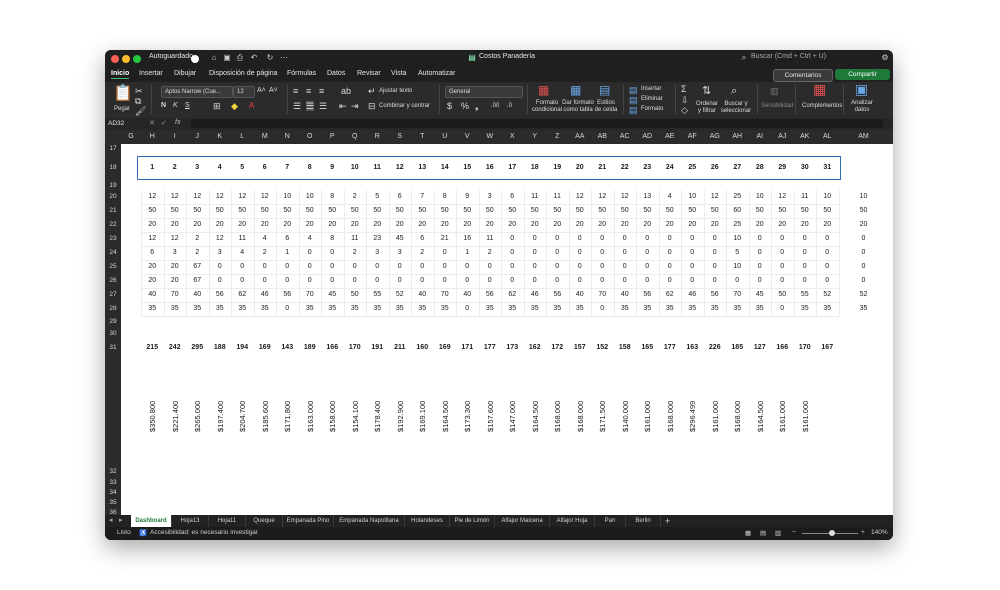 This screenshot has width=1000, height=590. I want to click on row-header: 29, so click(113, 322).